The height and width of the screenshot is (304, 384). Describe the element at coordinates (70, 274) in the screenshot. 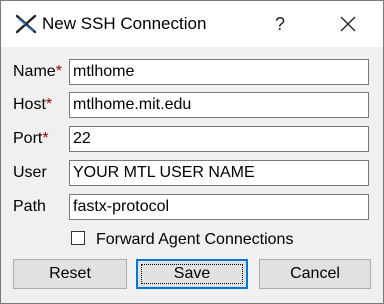

I see `reset-button: Reset` at that location.